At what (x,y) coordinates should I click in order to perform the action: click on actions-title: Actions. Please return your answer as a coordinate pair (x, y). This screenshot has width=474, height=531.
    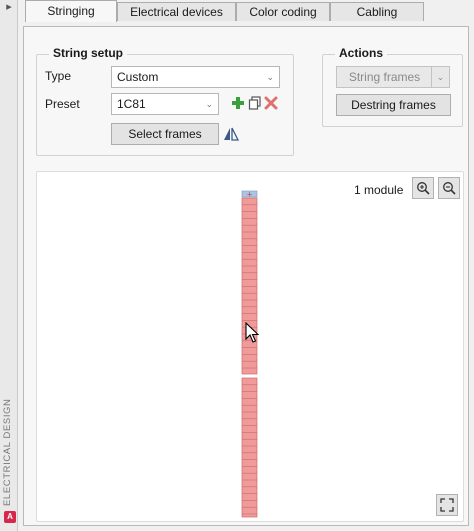
    Looking at the image, I should click on (361, 53).